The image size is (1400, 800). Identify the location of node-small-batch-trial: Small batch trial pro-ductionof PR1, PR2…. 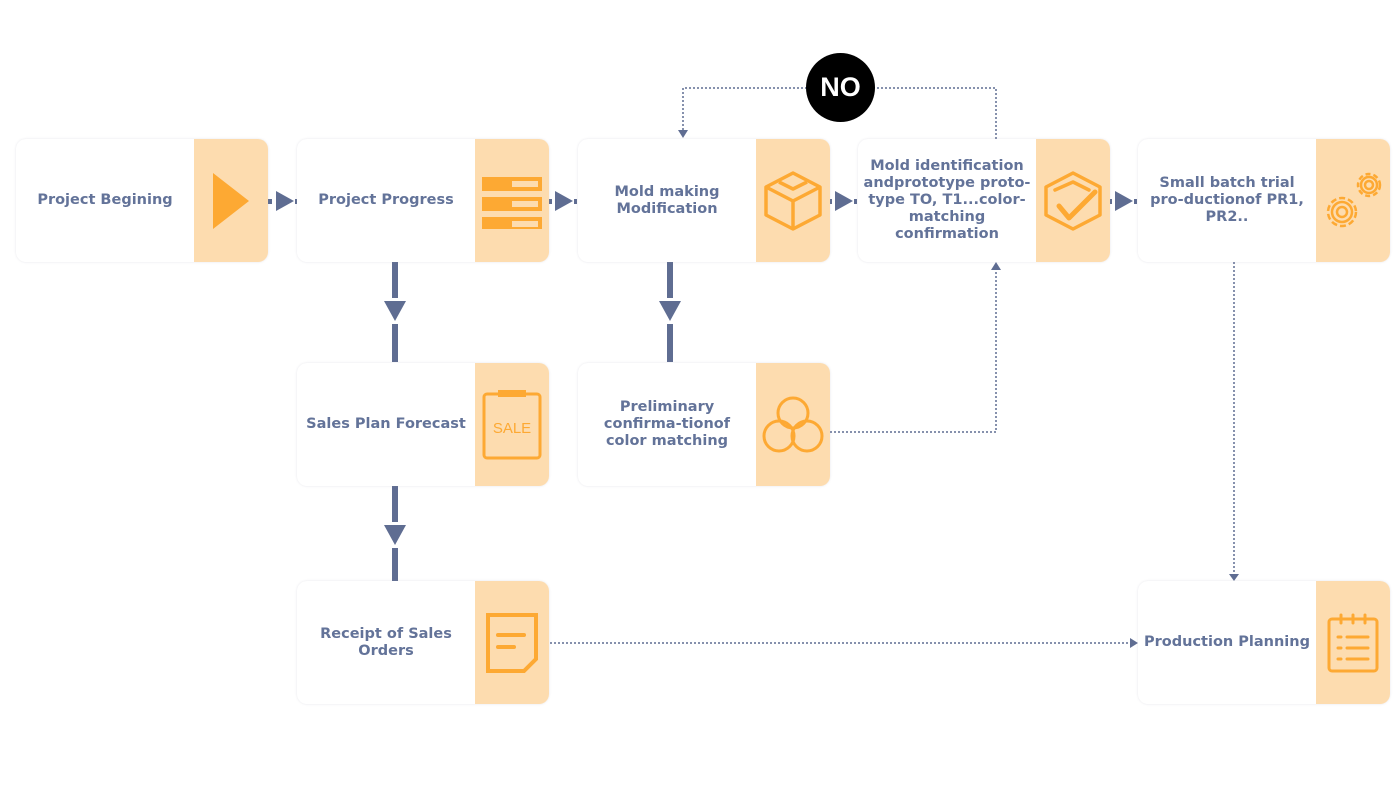
(1264, 200).